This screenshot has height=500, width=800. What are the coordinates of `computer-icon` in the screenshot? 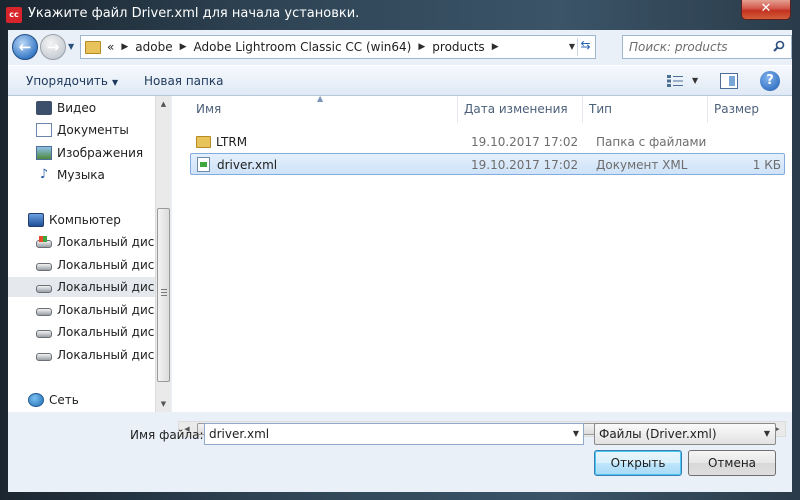 It's located at (36, 220).